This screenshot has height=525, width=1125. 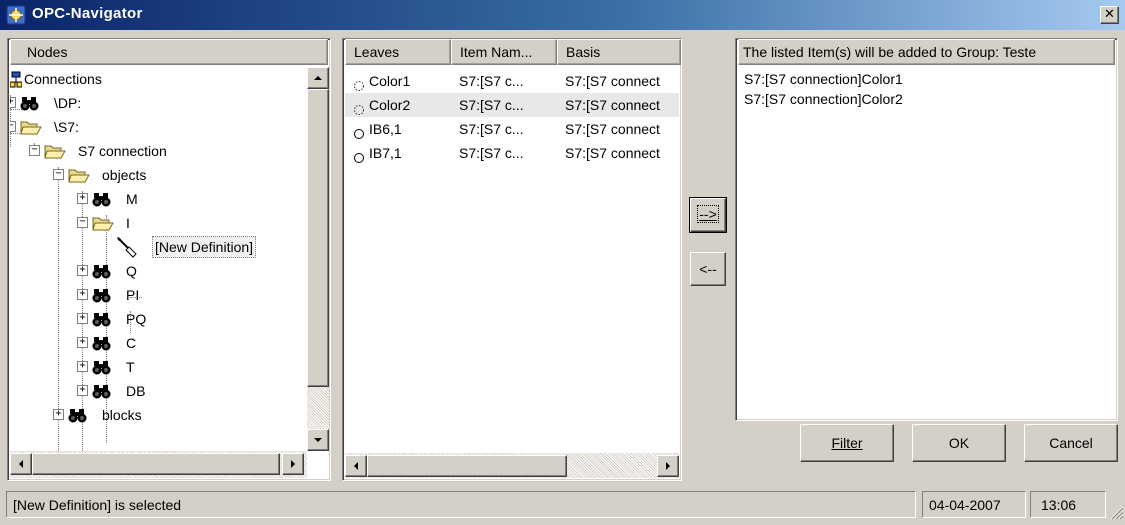 I want to click on tree-node: + blocks, so click(x=158, y=415).